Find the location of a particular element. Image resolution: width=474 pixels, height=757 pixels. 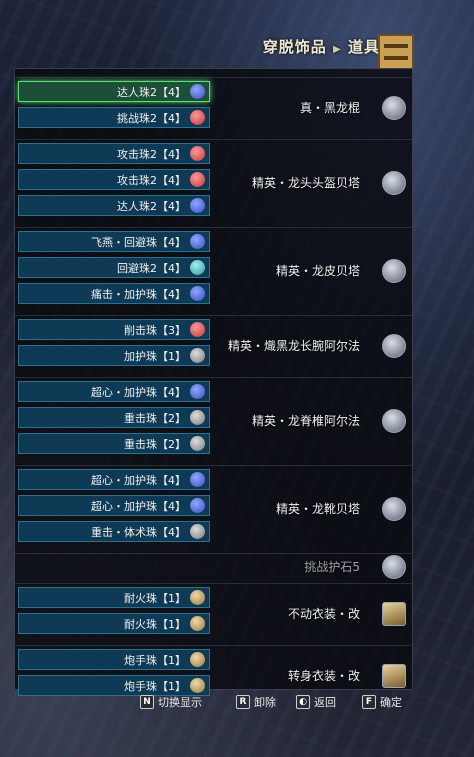

back-label: 返回 is located at coordinates (325, 702).